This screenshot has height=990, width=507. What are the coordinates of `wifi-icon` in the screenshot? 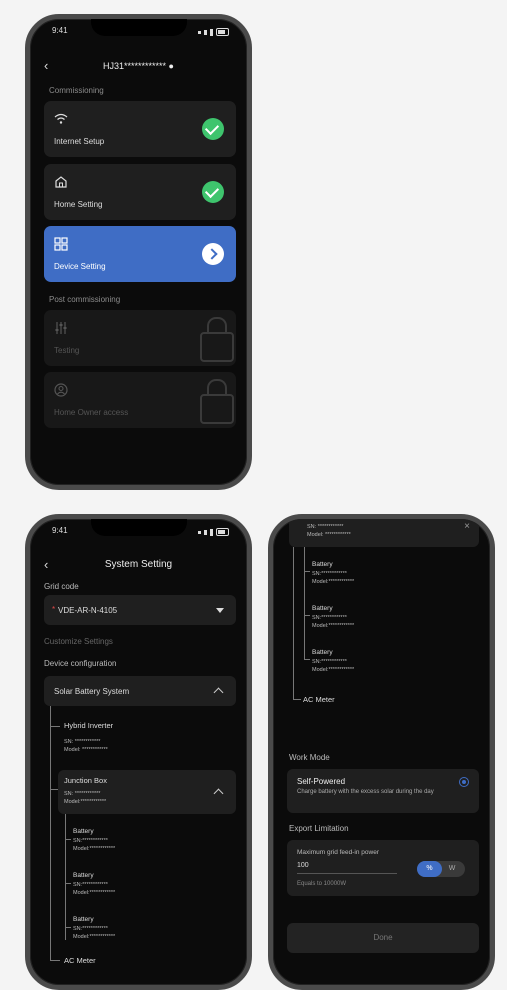 It's located at (61, 118).